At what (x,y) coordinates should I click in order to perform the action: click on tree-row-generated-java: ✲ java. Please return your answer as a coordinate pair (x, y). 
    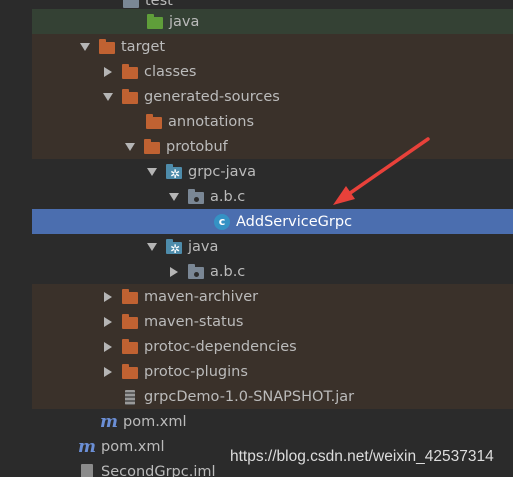
    Looking at the image, I should click on (256, 246).